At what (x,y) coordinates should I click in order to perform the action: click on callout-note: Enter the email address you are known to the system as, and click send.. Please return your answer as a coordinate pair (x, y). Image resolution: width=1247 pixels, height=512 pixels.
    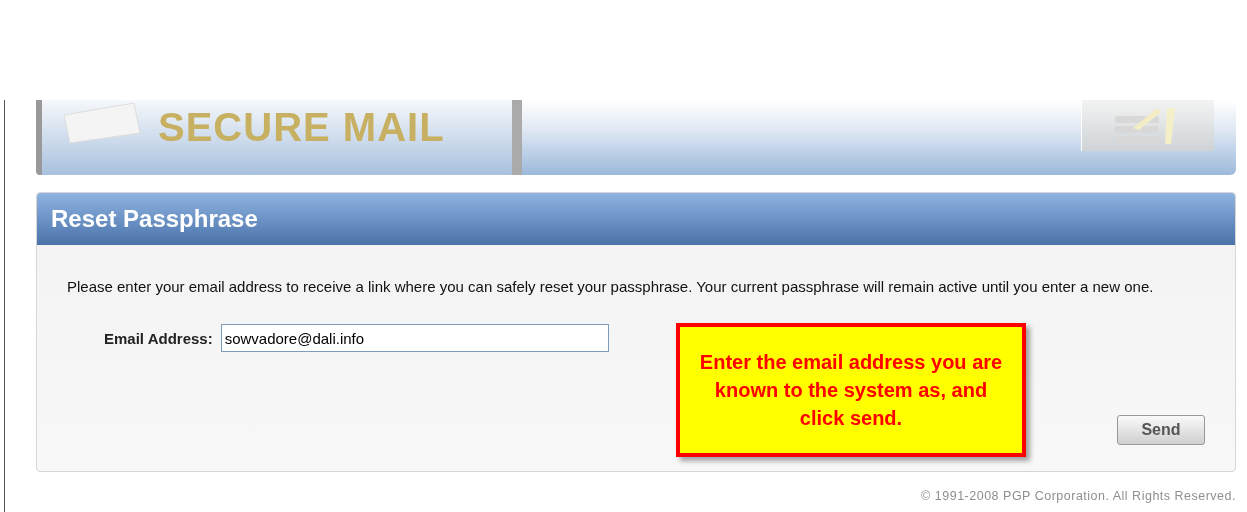
    Looking at the image, I should click on (851, 390).